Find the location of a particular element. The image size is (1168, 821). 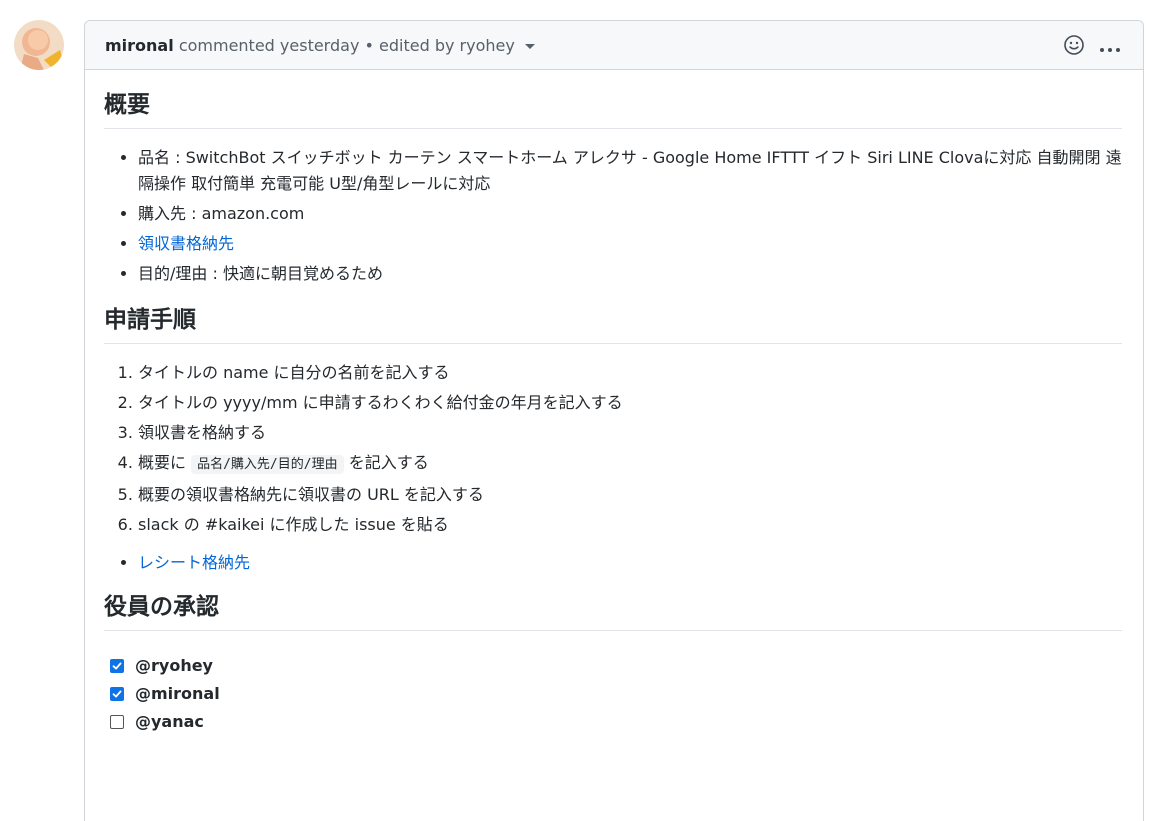

avatar is located at coordinates (39, 45).